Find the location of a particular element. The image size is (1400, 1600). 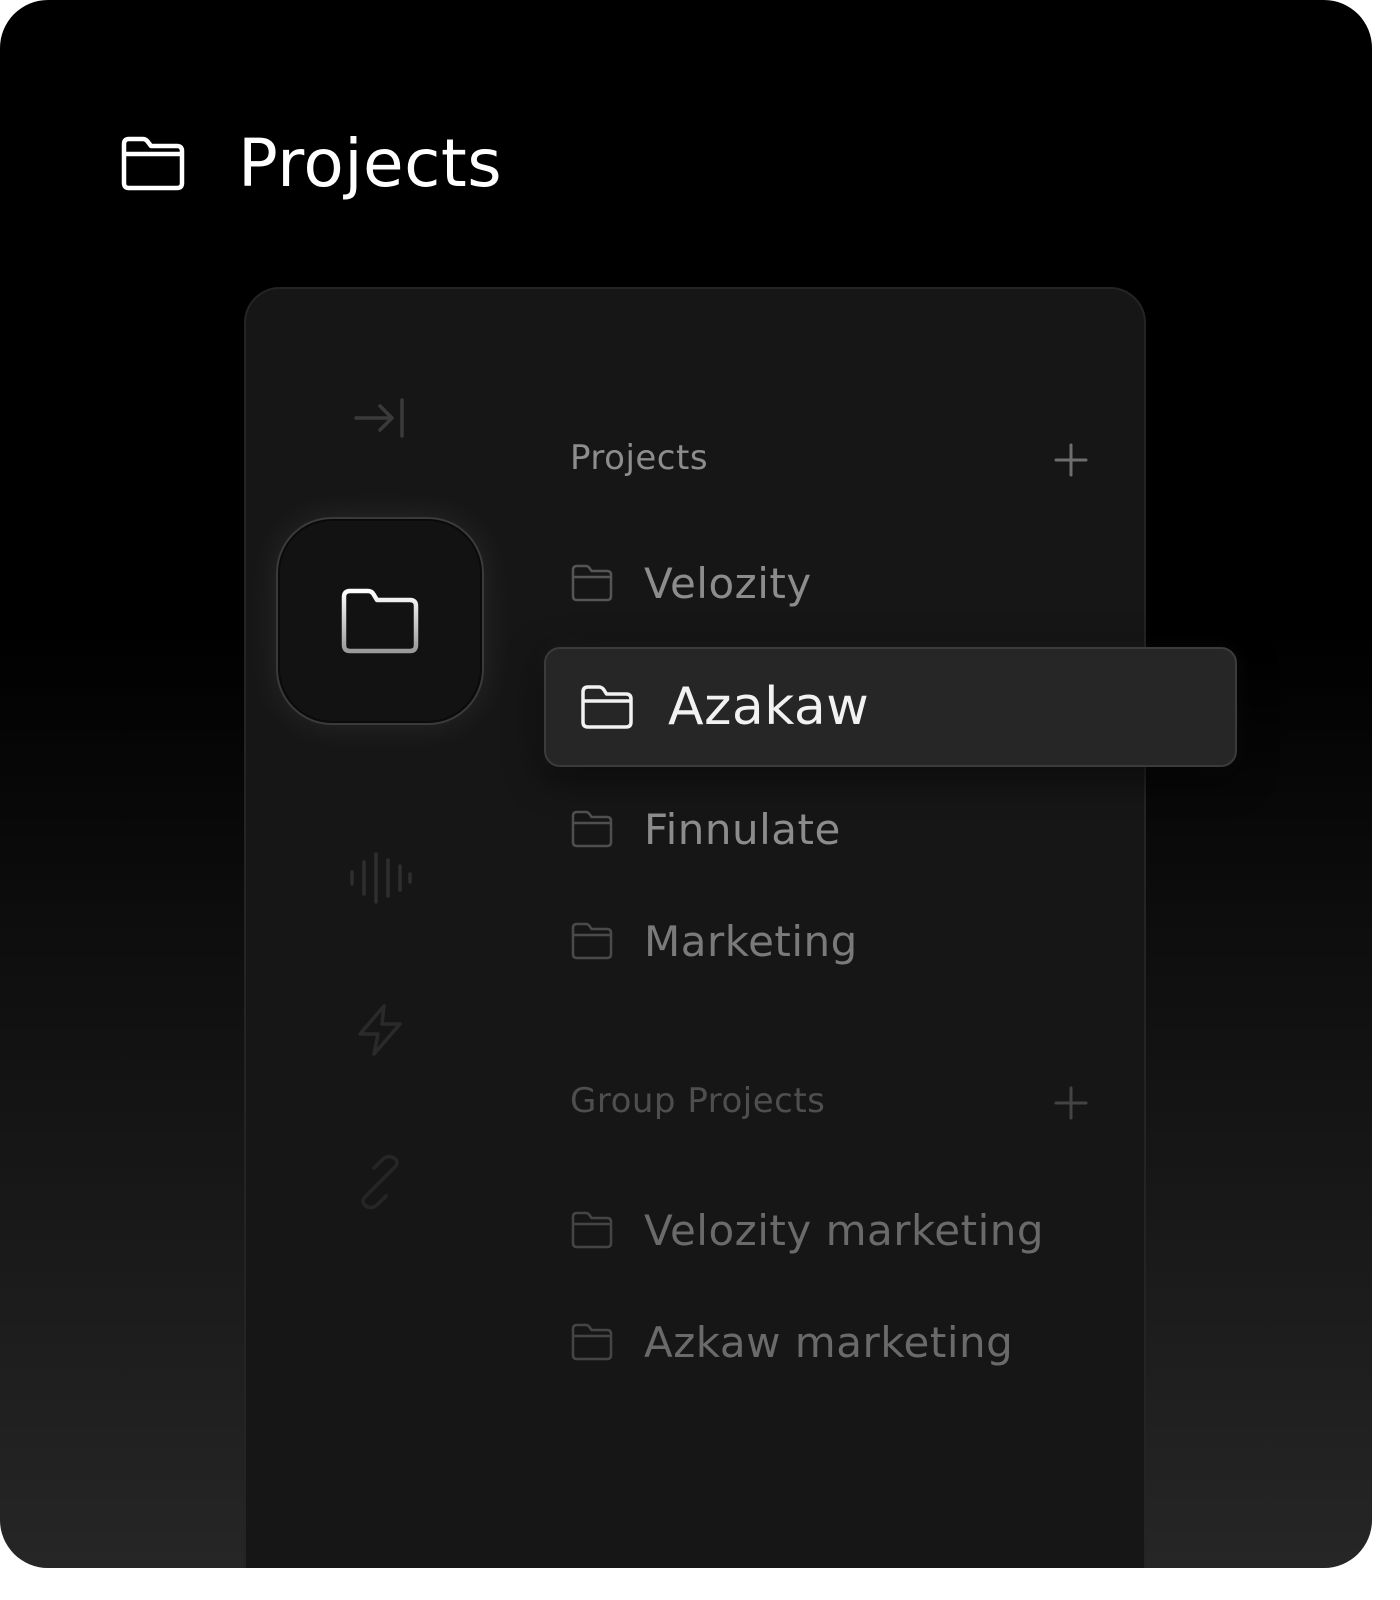

project-item-label: Marketing is located at coordinates (751, 941).